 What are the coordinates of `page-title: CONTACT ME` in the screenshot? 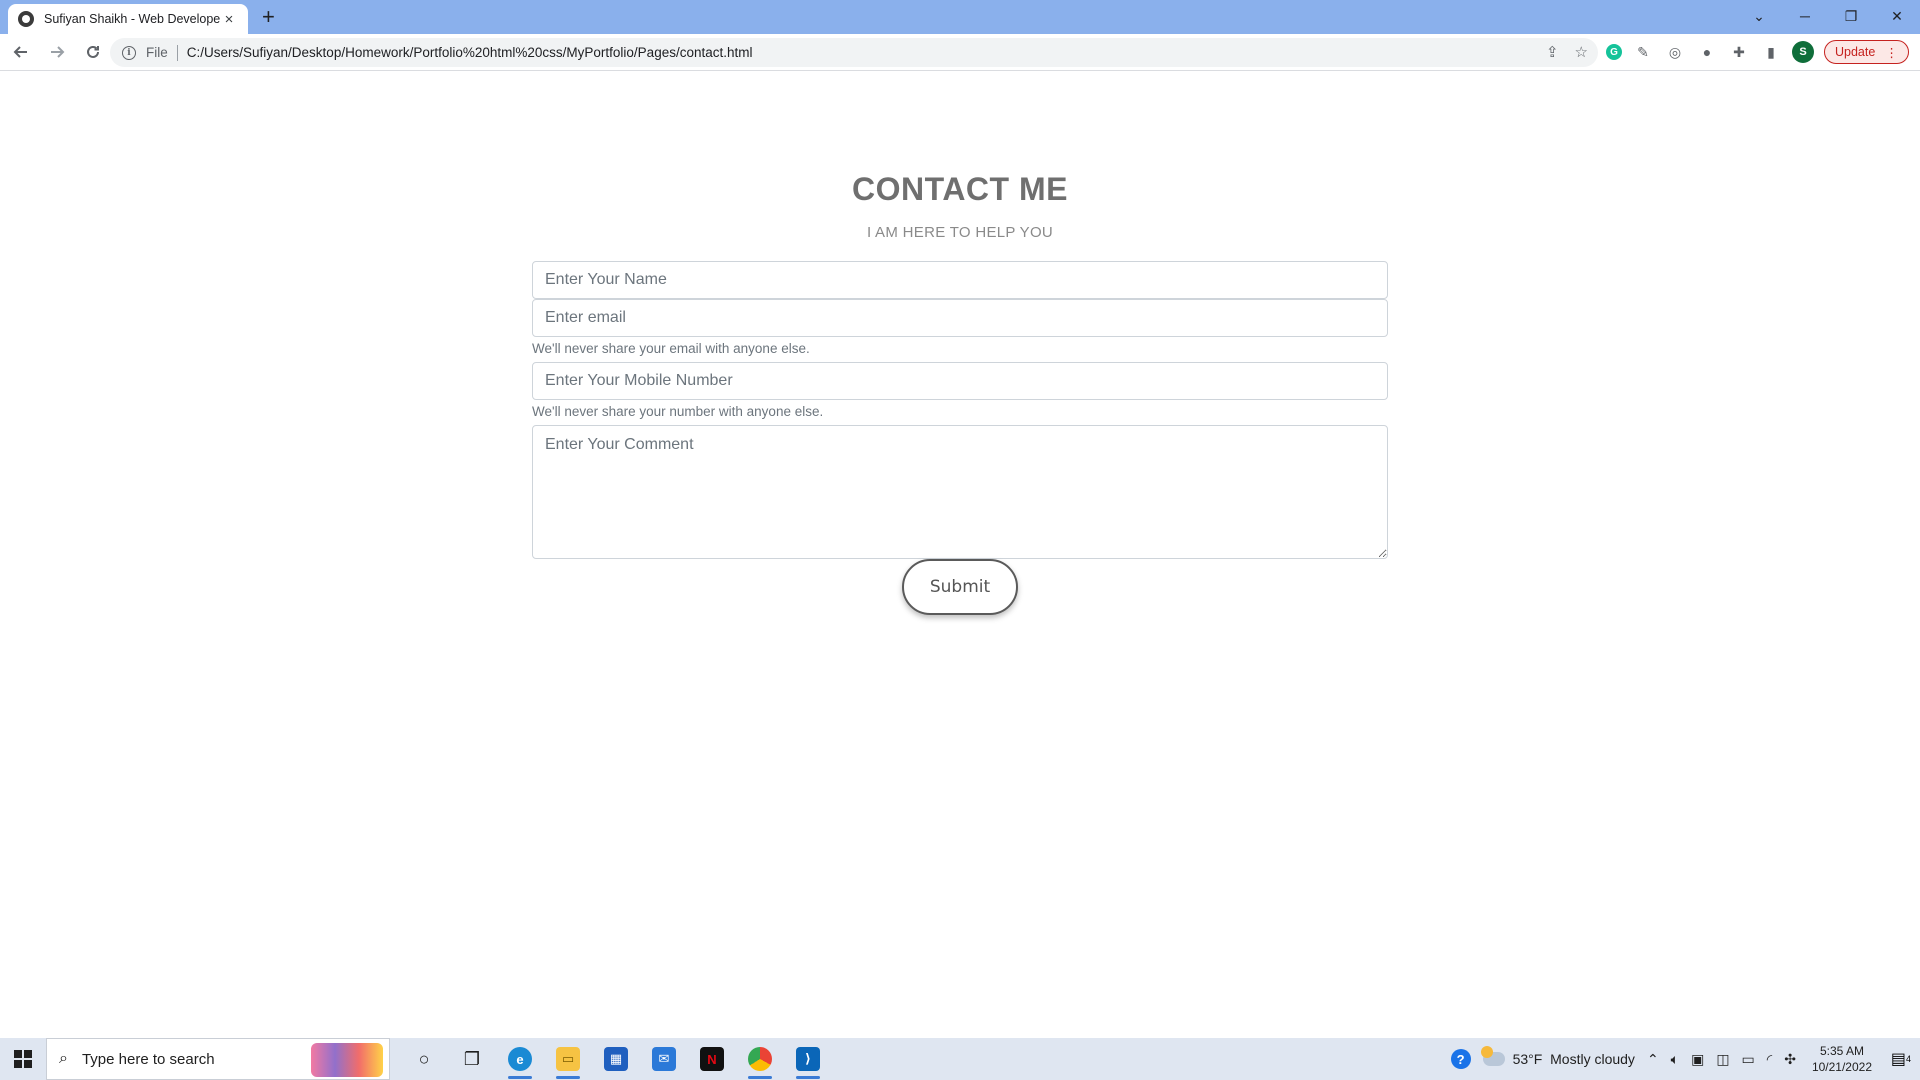 It's located at (960, 189).